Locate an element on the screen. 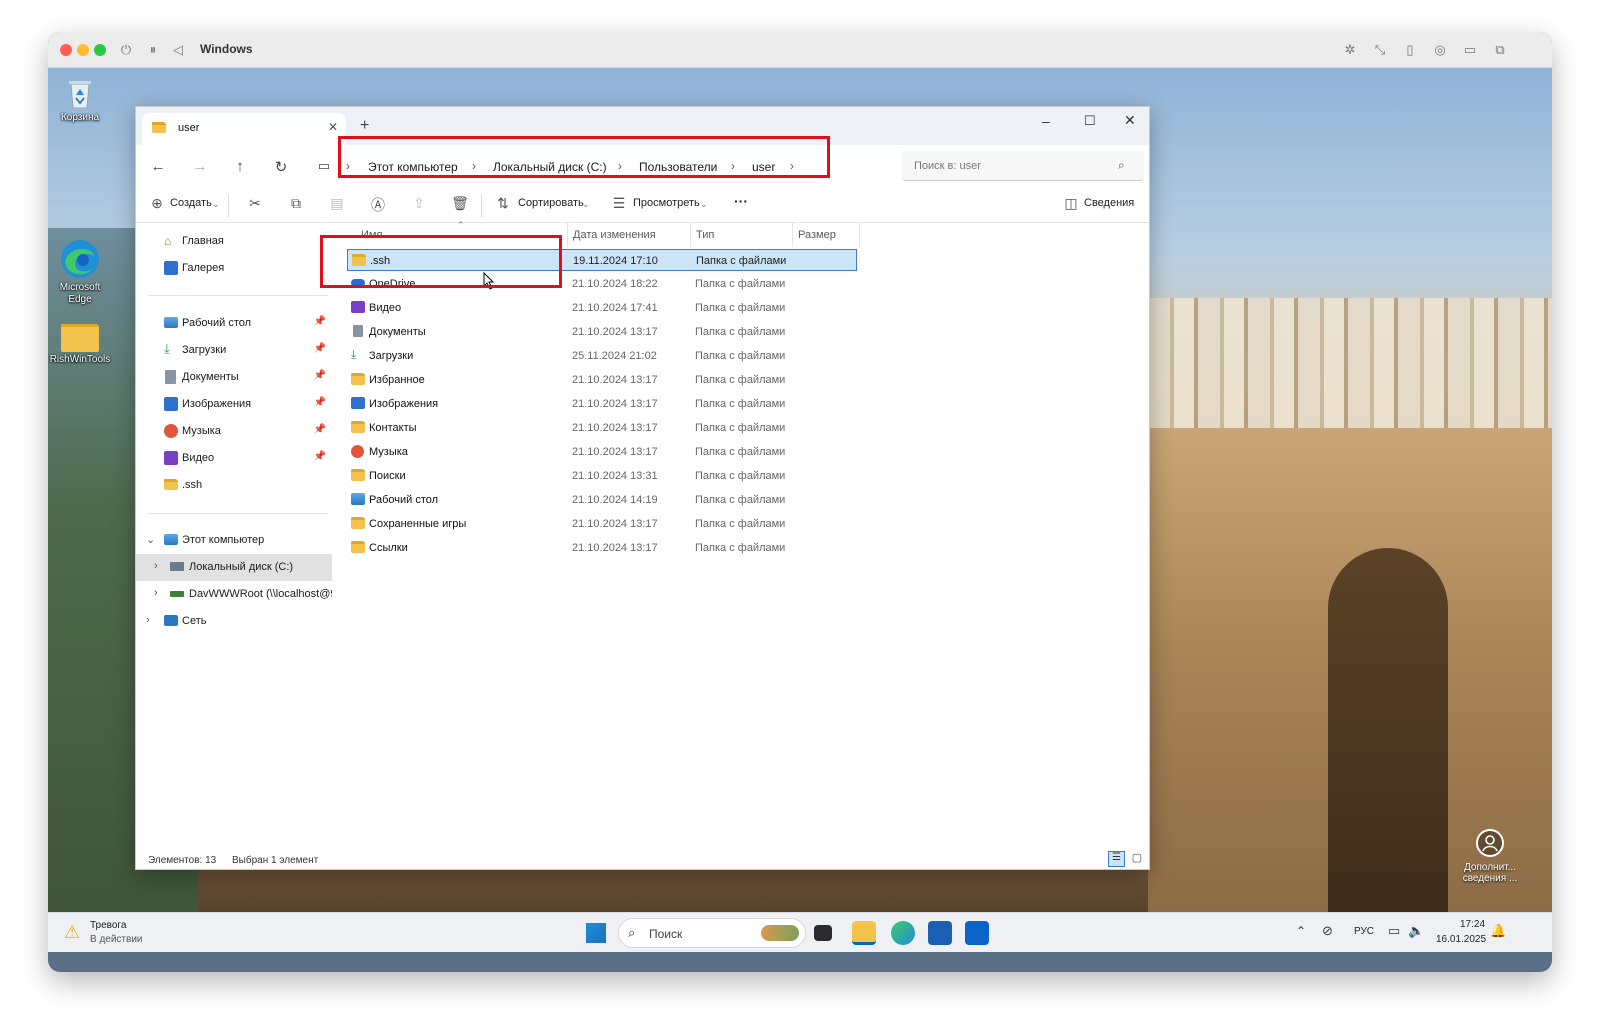 This screenshot has width=1600, height=1036. clock-date: 16.01.2025 is located at coordinates (1461, 939).